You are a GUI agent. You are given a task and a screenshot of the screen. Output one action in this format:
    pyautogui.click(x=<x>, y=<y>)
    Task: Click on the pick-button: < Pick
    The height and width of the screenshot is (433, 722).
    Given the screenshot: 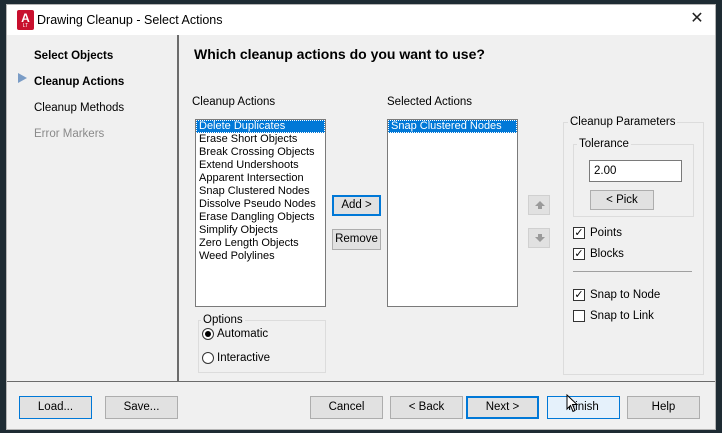 What is the action you would take?
    pyautogui.click(x=622, y=200)
    